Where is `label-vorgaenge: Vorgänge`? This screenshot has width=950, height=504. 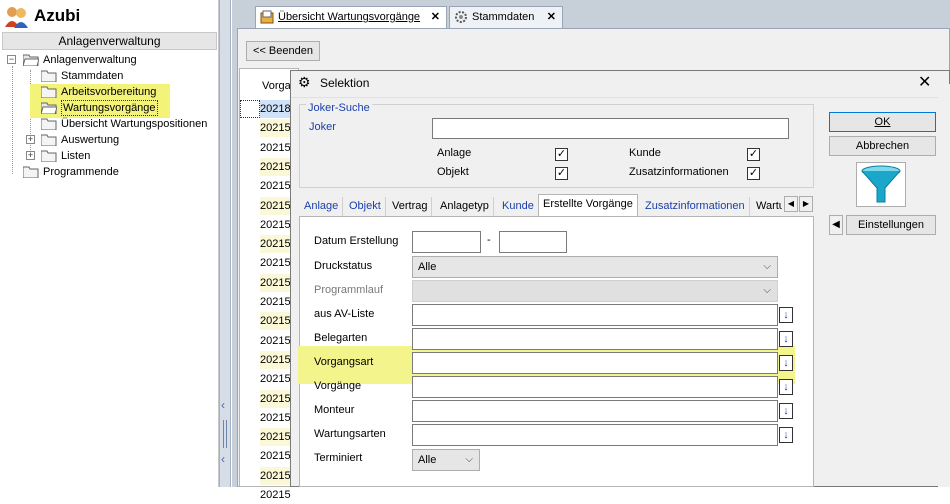
label-vorgaenge: Vorgänge is located at coordinates (338, 386).